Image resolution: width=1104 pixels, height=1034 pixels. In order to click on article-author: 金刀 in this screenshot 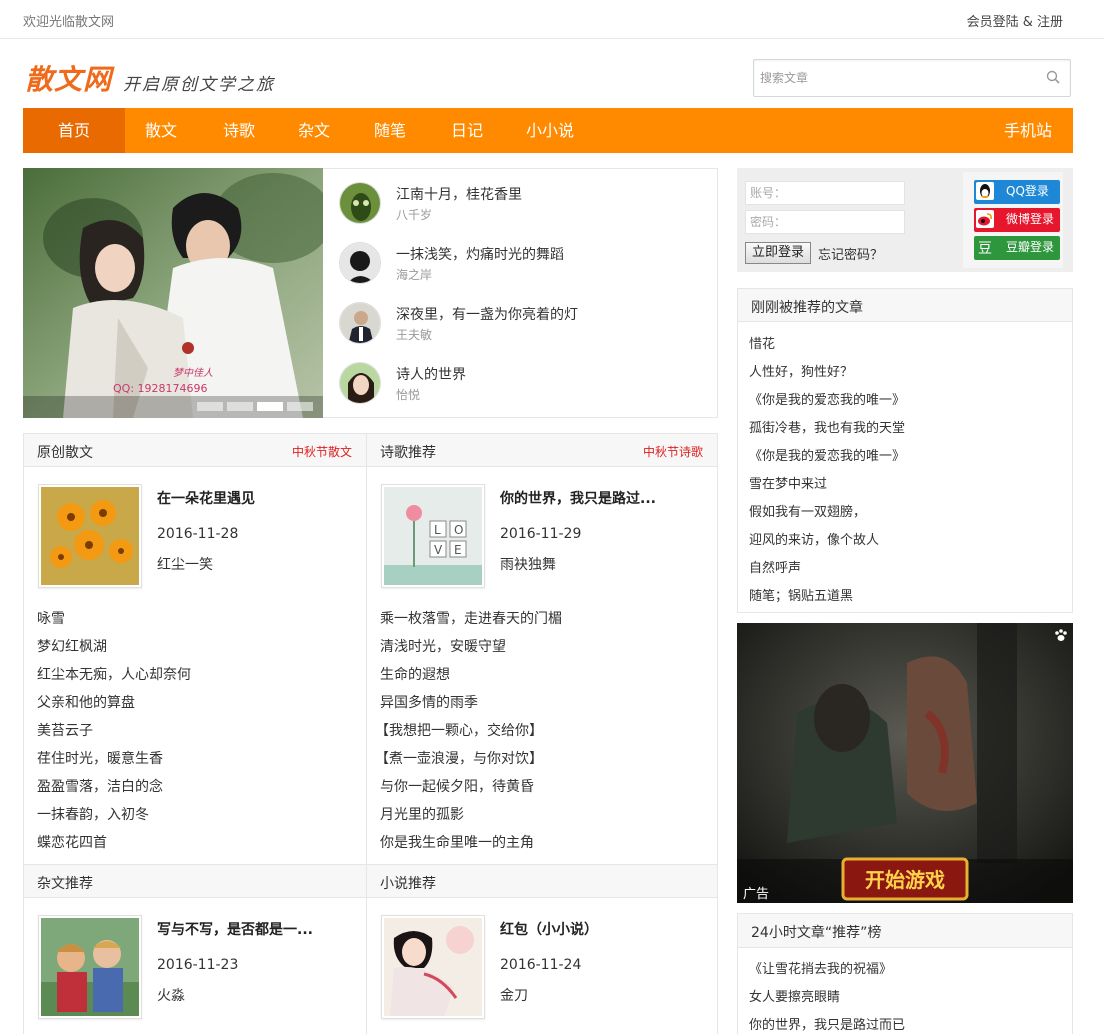, I will do `click(514, 995)`.